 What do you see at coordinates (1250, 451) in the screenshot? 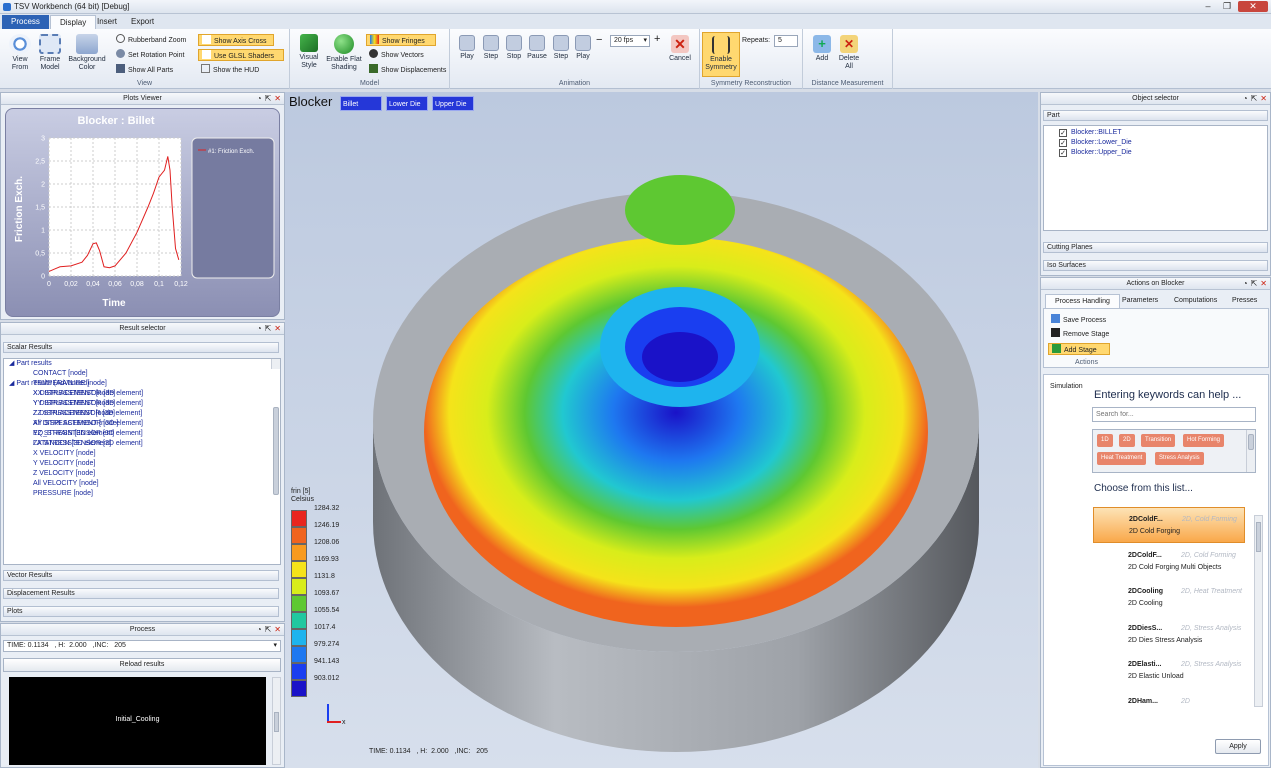
I see `tags-scrollbar` at bounding box center [1250, 451].